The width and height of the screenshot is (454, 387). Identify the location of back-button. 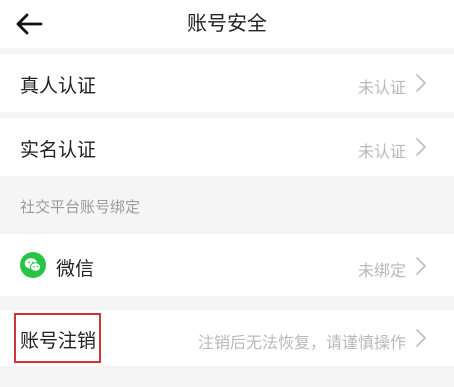
(29, 24).